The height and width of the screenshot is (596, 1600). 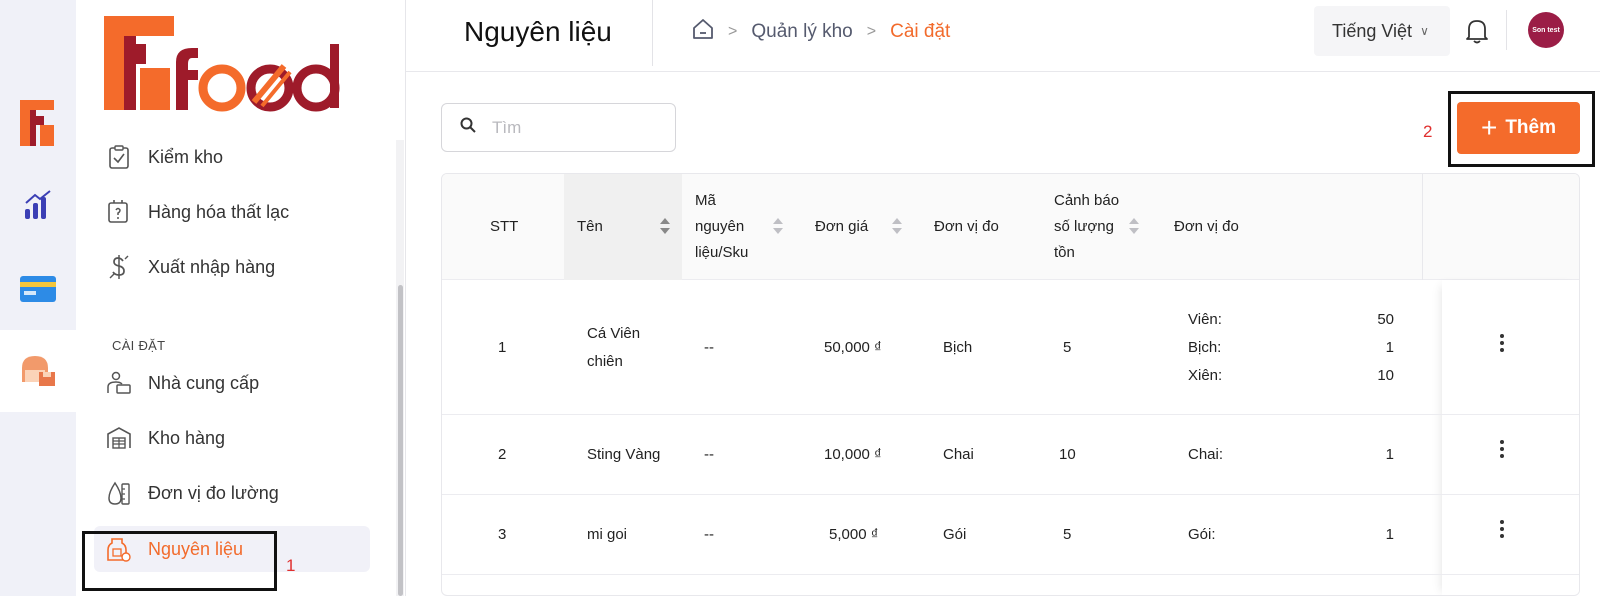 I want to click on column-header-don-vi-do-2: Đơn vị đo, so click(x=1234, y=227).